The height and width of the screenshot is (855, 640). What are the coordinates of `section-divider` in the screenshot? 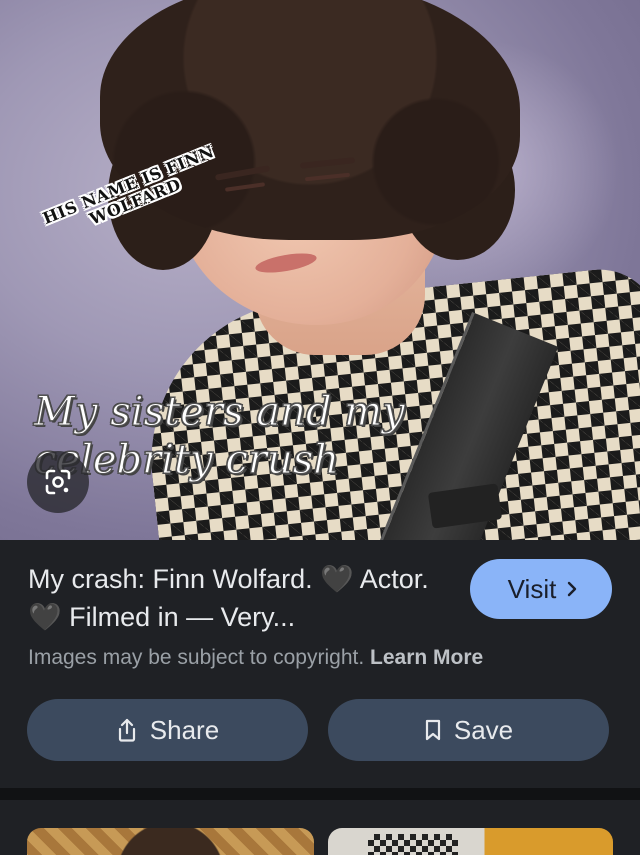 It's located at (320, 794).